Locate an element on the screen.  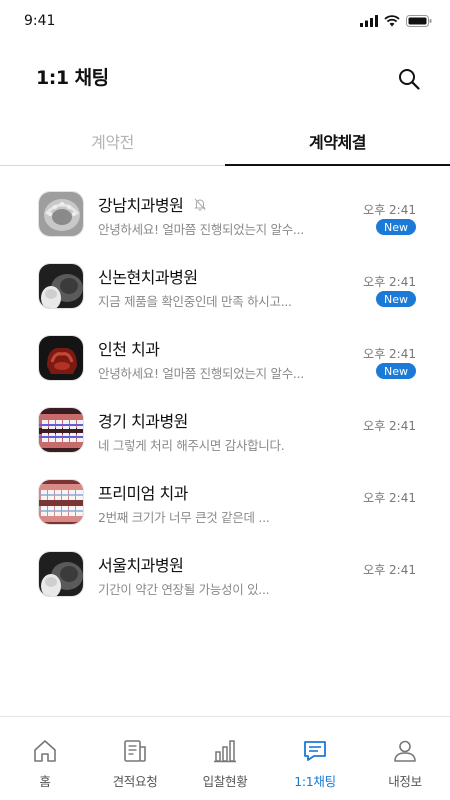
bar-chart-icon is located at coordinates (225, 751).